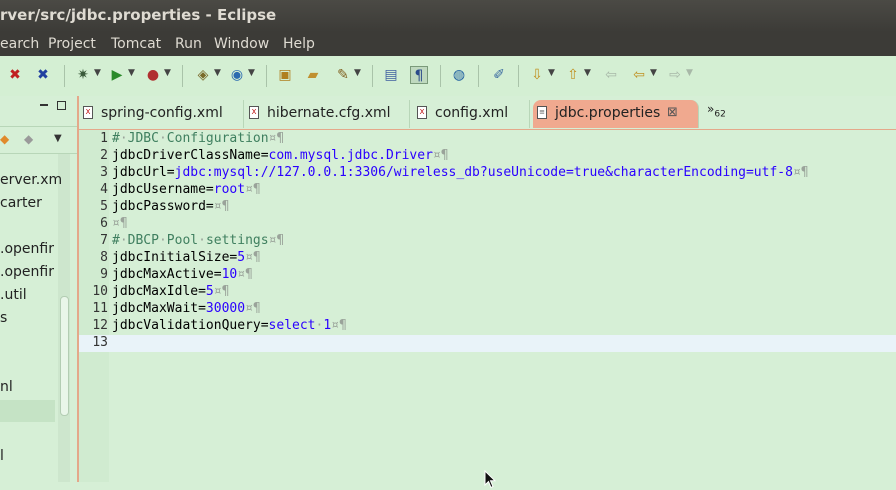 The height and width of the screenshot is (490, 896). What do you see at coordinates (487, 343) in the screenshot?
I see `code-line: 13` at bounding box center [487, 343].